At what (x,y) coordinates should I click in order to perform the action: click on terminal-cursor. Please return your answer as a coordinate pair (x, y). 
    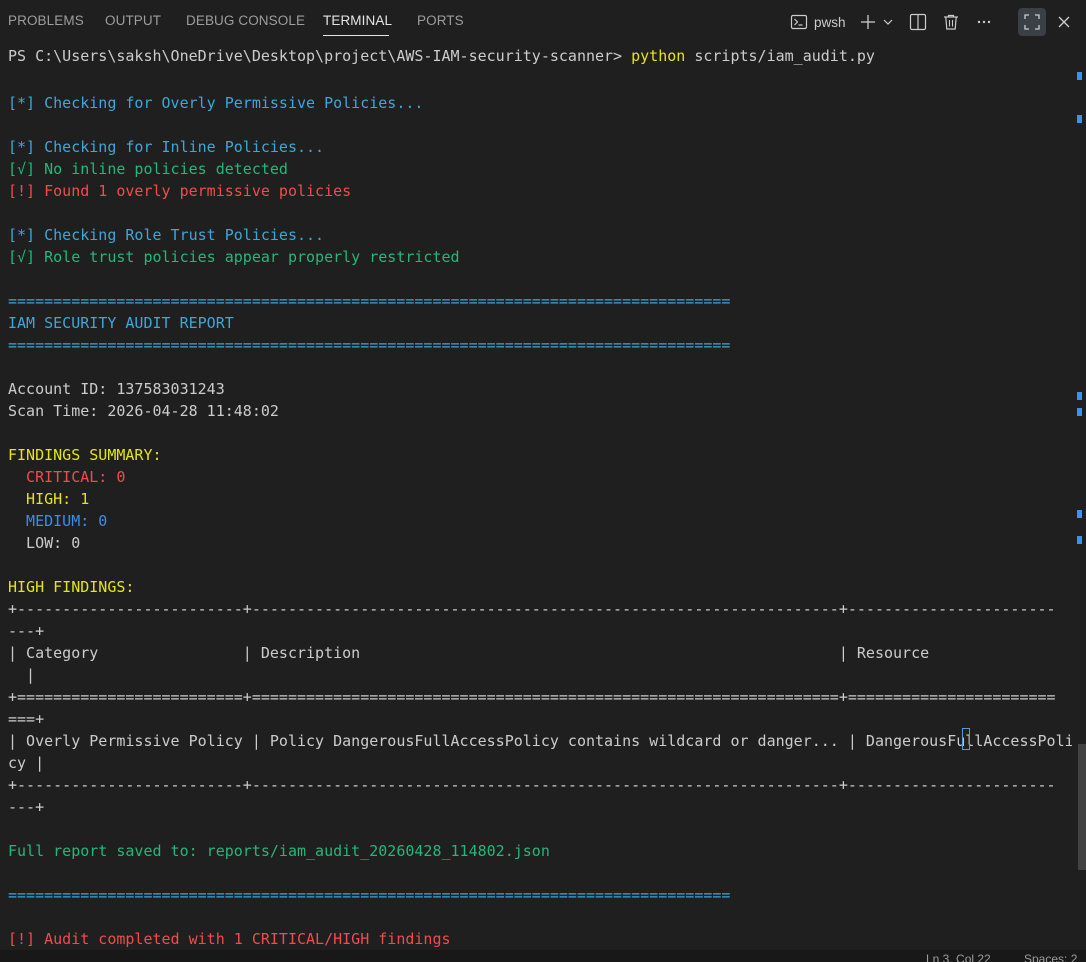
    Looking at the image, I should click on (966, 739).